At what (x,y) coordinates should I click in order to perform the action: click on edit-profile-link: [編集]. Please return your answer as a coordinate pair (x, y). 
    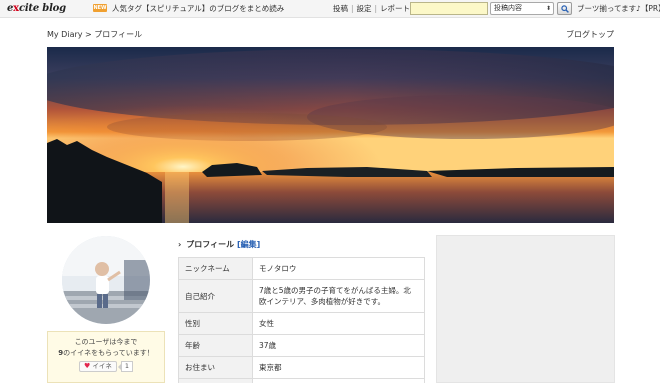
    Looking at the image, I should click on (248, 244).